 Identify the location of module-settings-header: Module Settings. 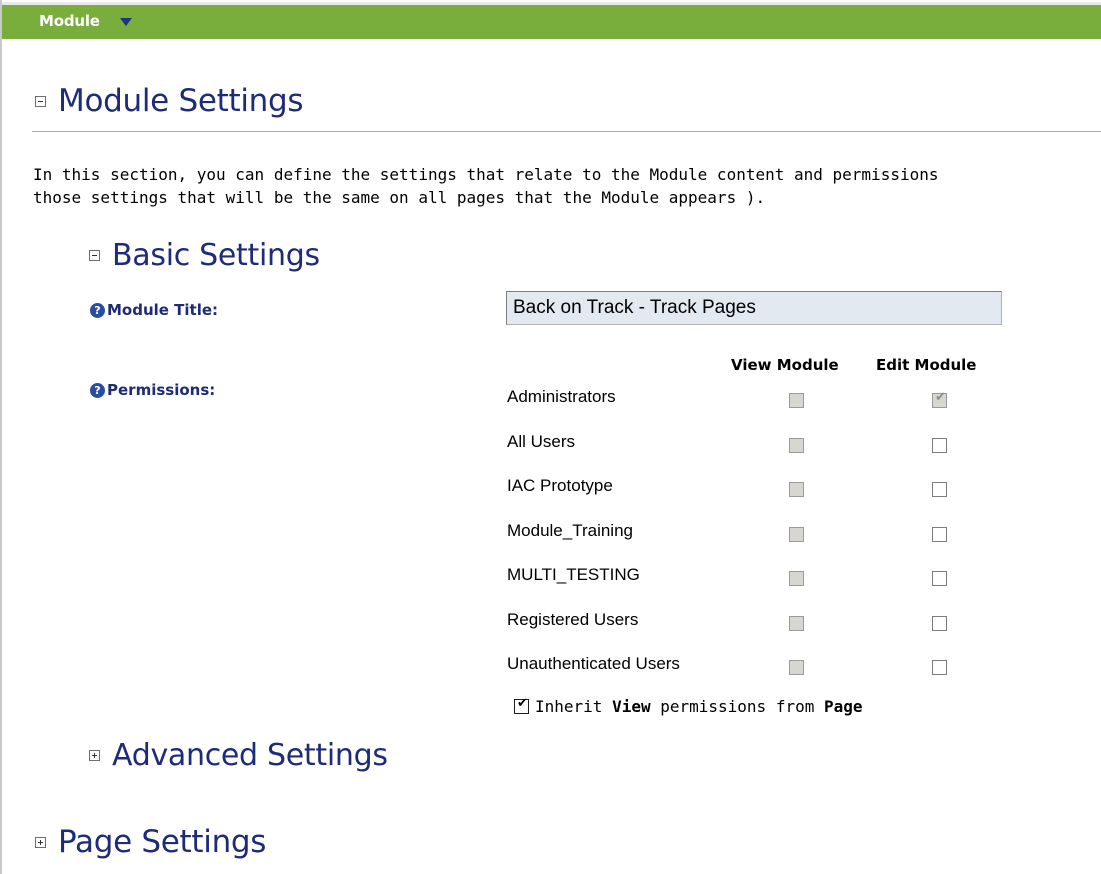
(169, 101).